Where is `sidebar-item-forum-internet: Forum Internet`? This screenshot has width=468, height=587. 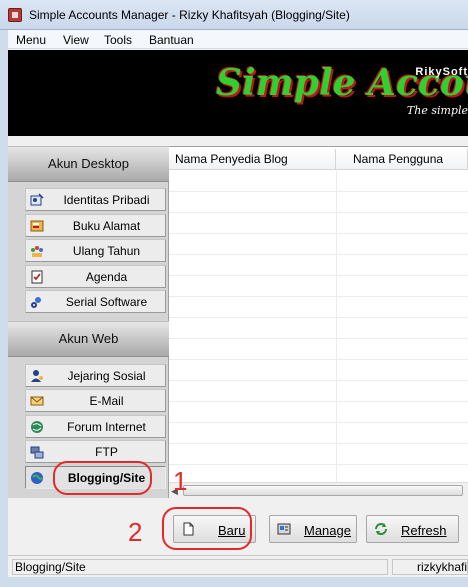
sidebar-item-forum-internet: Forum Internet is located at coordinates (95, 426).